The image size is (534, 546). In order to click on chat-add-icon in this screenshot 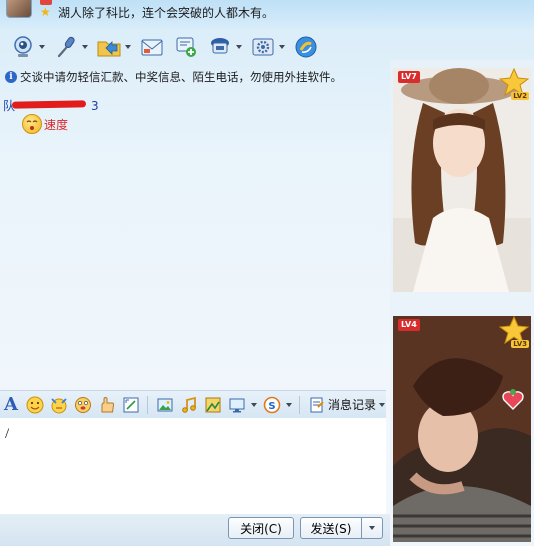, I will do `click(186, 47)`.